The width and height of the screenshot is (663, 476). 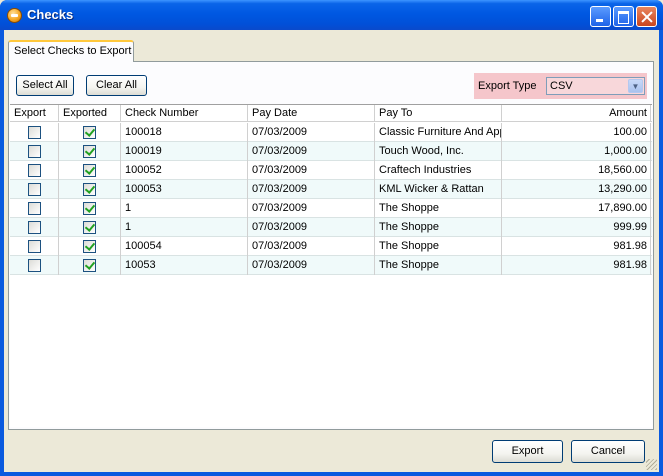 I want to click on column-header-export: Export, so click(x=34, y=113).